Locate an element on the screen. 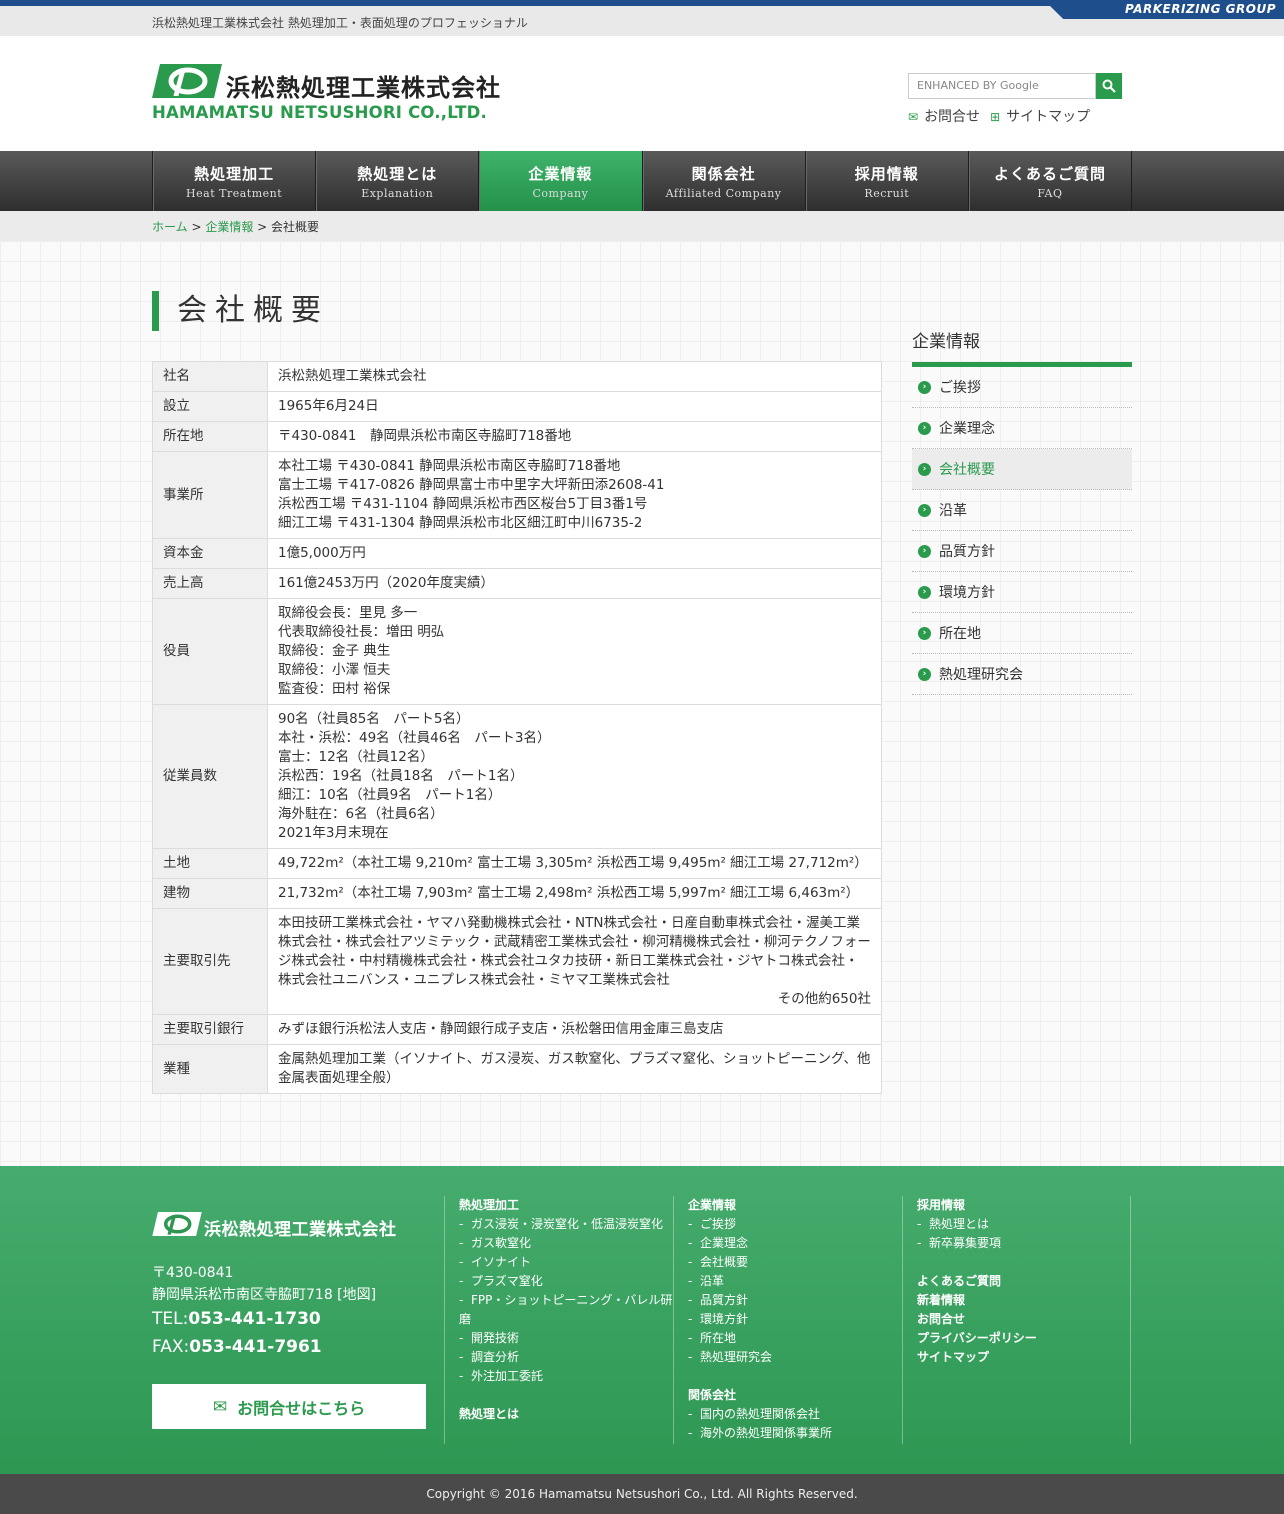 The image size is (1284, 1514). sidebar-item-label: 沿革 is located at coordinates (953, 511).